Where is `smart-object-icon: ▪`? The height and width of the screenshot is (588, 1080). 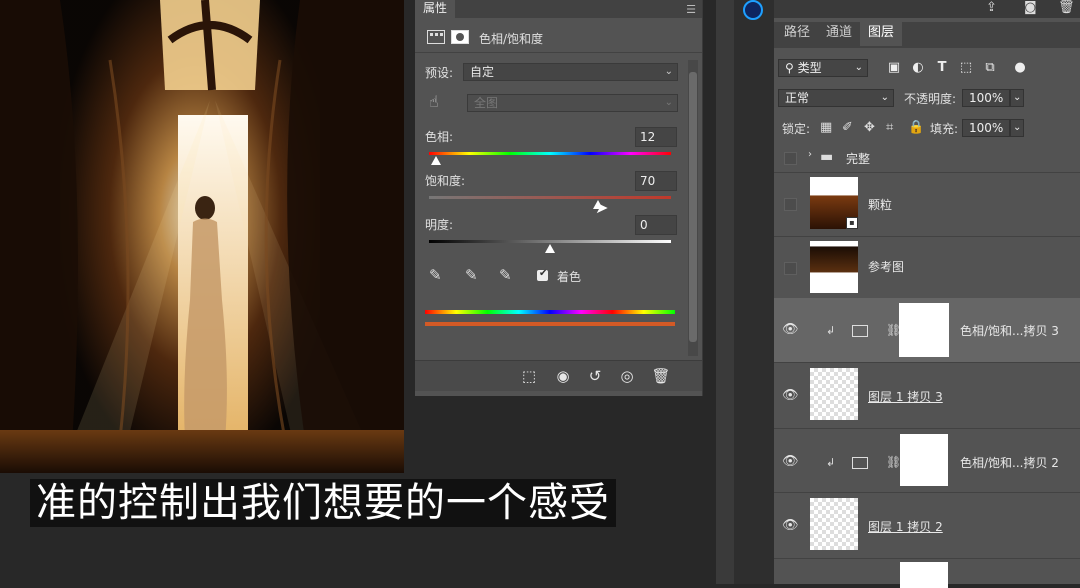 smart-object-icon: ▪ is located at coordinates (852, 223).